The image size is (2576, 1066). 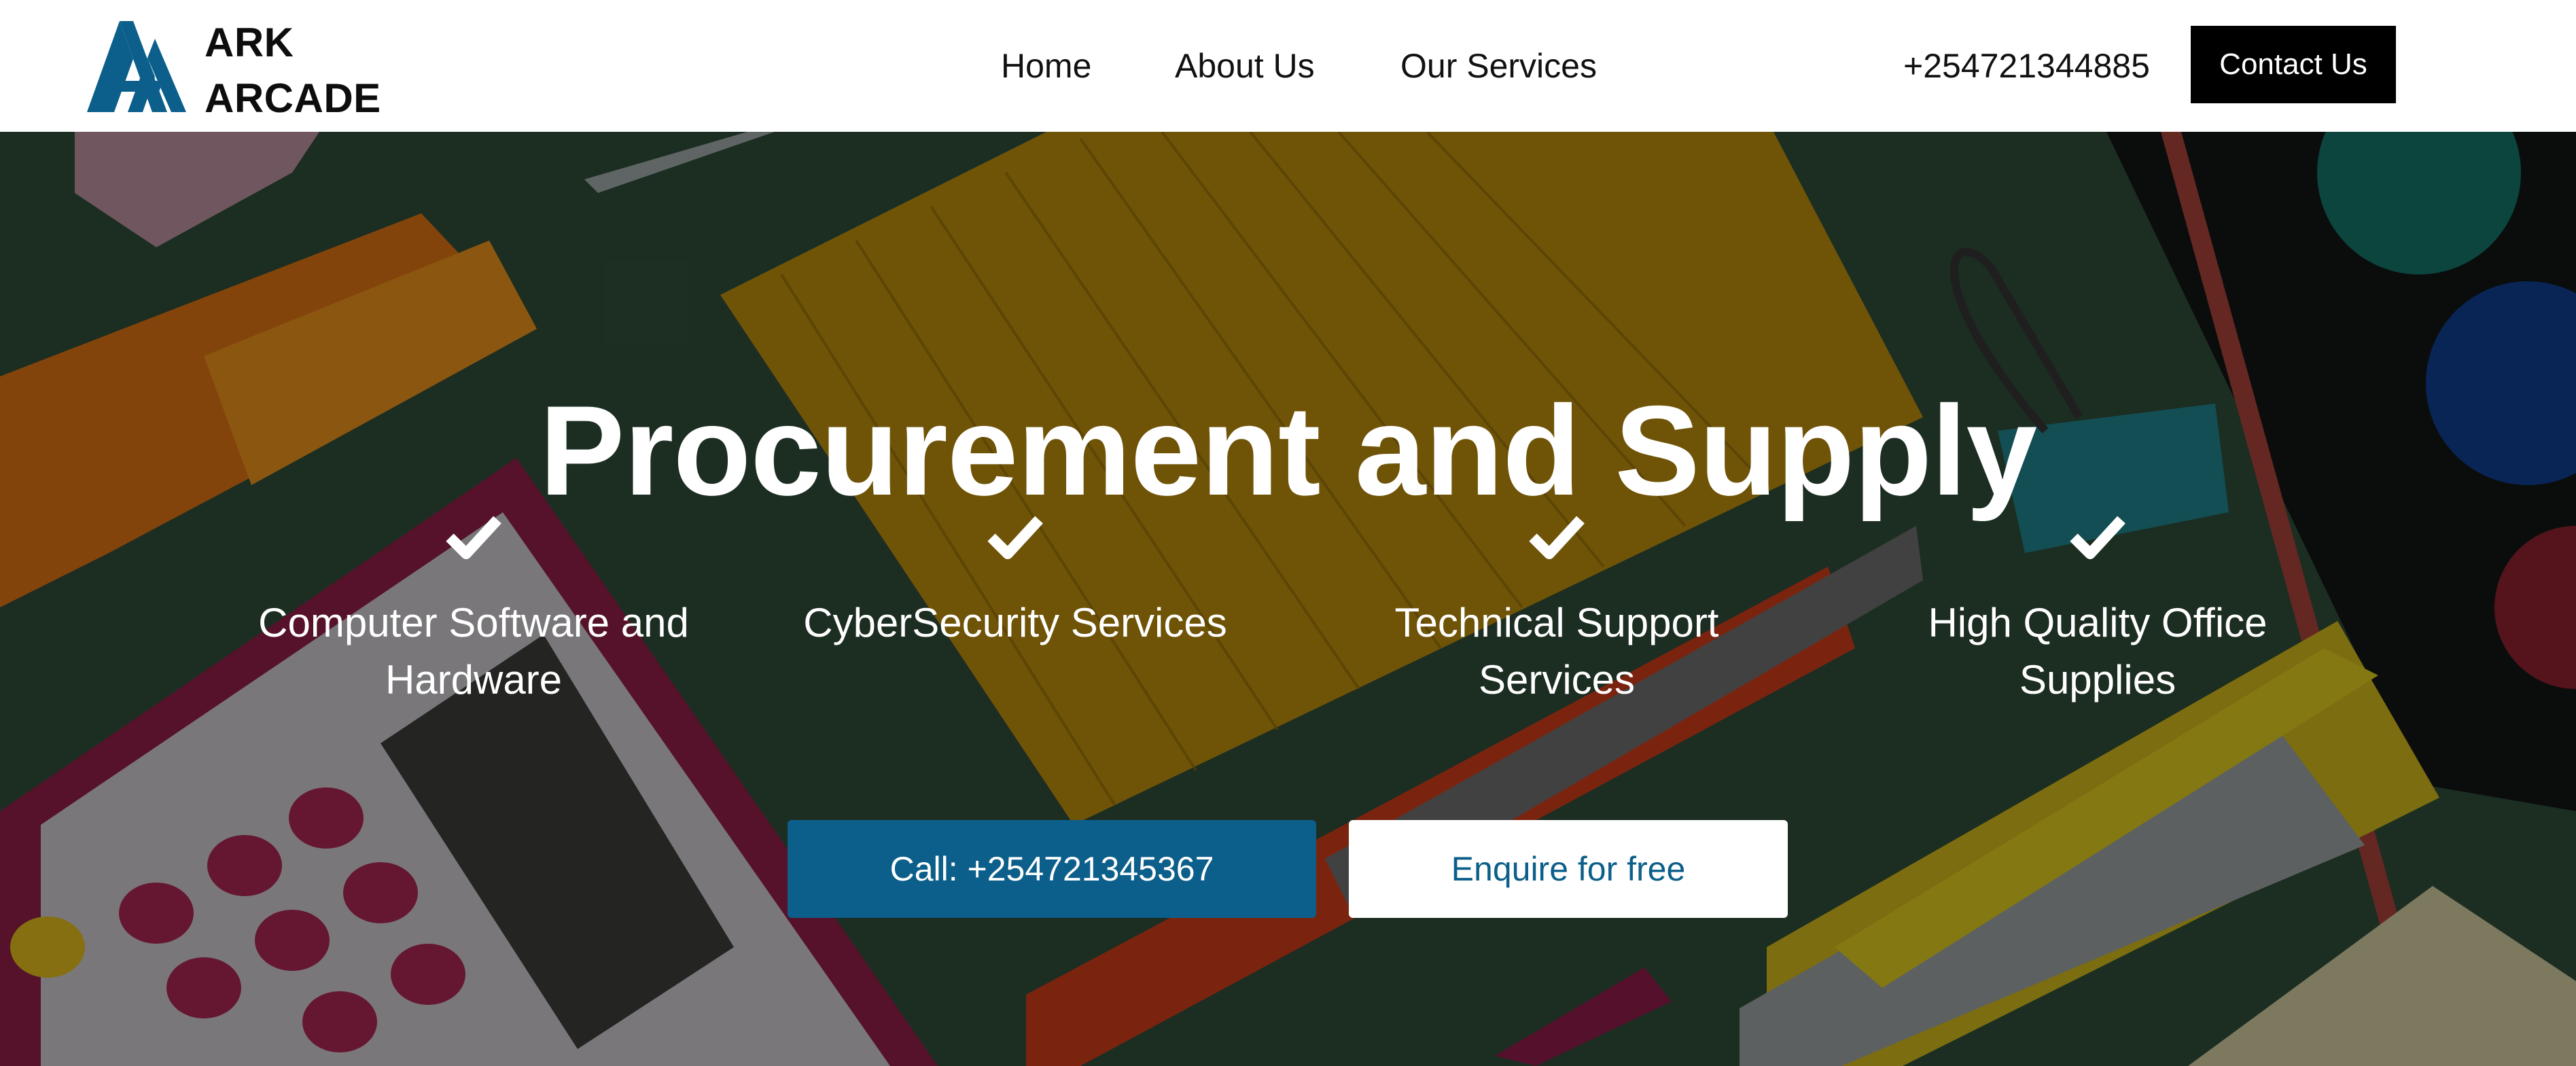 What do you see at coordinates (1015, 622) in the screenshot?
I see `feature-label: CyberSecurity Services` at bounding box center [1015, 622].